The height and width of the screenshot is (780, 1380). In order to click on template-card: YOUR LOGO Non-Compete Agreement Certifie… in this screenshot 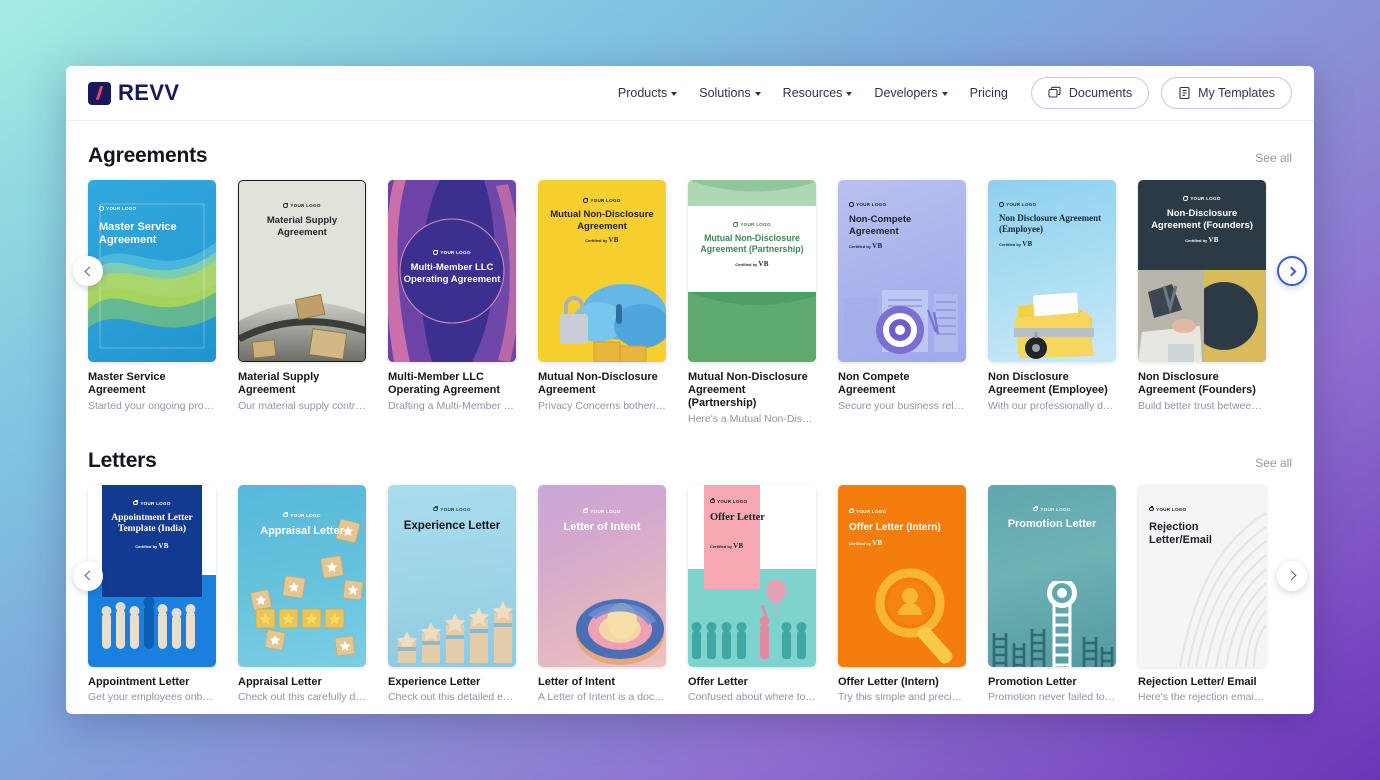, I will do `click(902, 303)`.